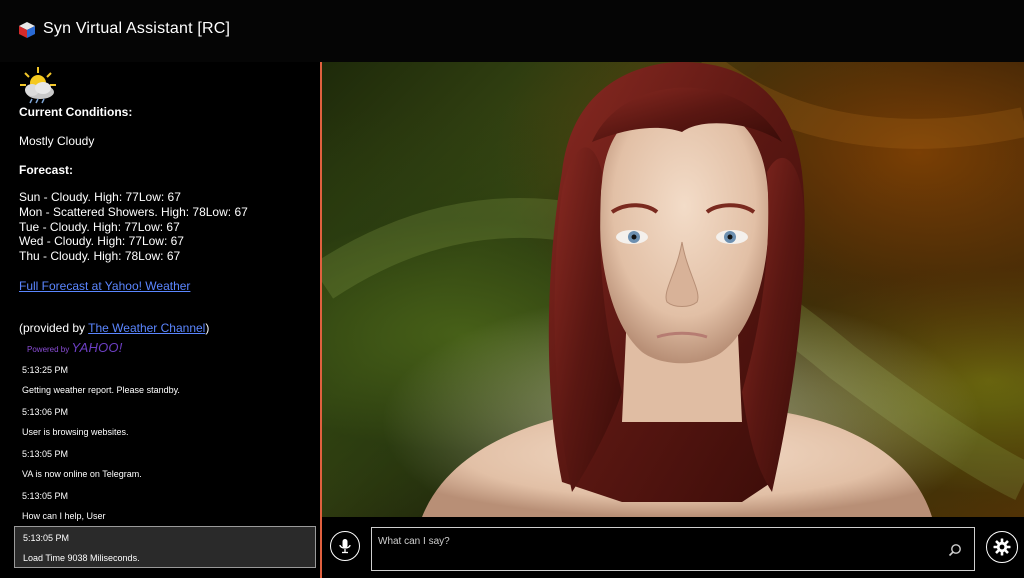  I want to click on yahoo-logo: YAHOO!, so click(97, 347).